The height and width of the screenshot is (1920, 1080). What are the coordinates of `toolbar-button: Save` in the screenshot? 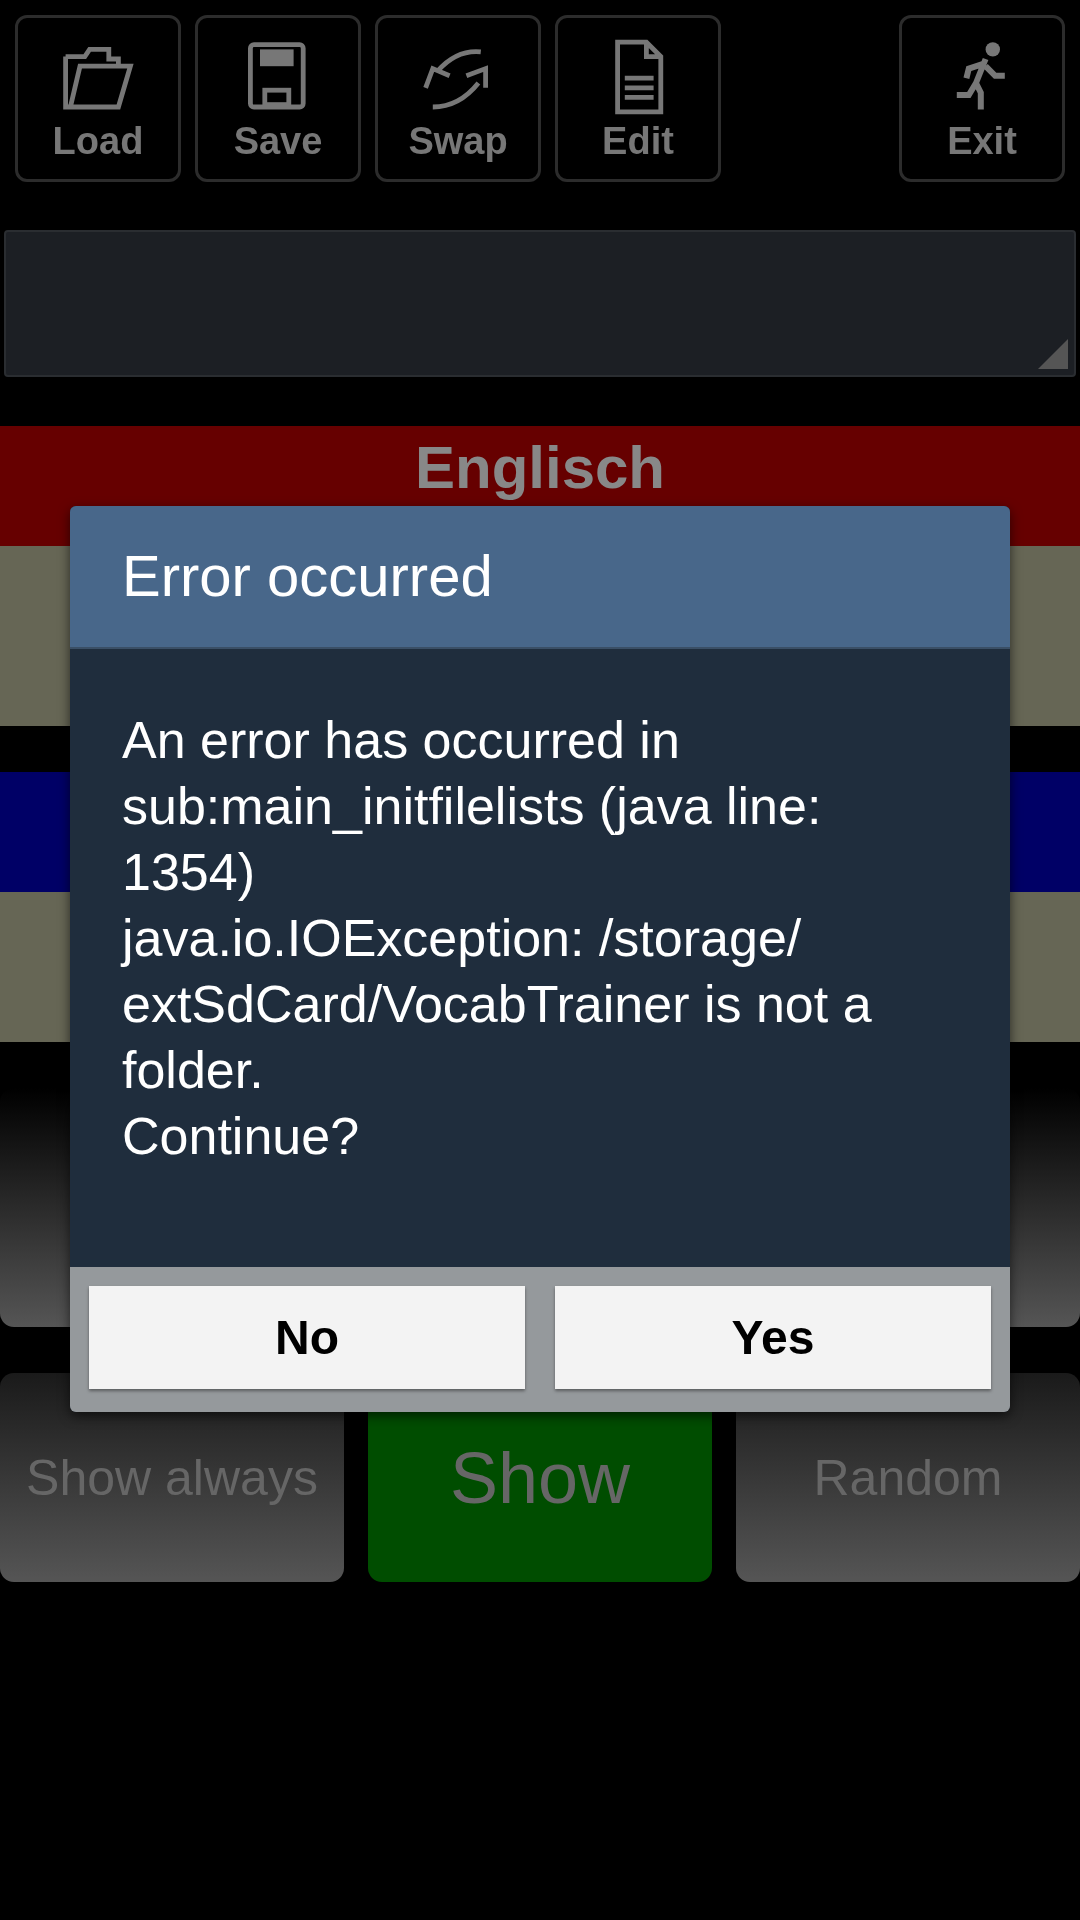 It's located at (278, 98).